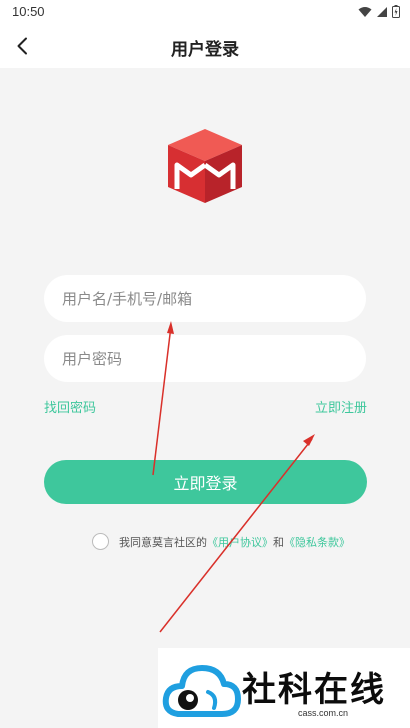 The image size is (410, 728). Describe the element at coordinates (205, 358) in the screenshot. I see `password-input` at that location.